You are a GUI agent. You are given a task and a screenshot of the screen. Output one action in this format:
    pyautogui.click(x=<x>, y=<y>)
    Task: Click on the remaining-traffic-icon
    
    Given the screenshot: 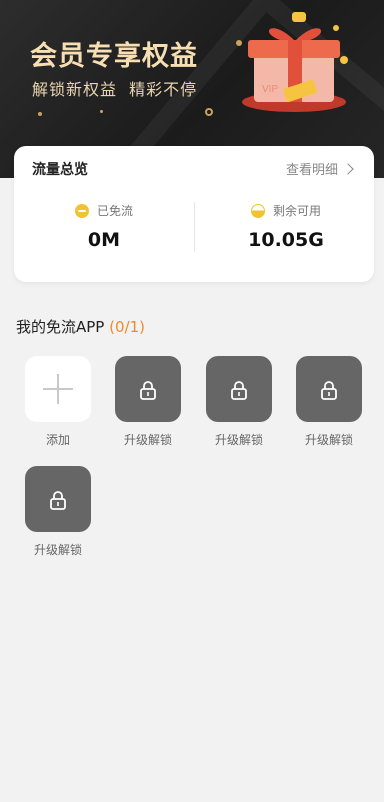 What is the action you would take?
    pyautogui.click(x=257, y=210)
    